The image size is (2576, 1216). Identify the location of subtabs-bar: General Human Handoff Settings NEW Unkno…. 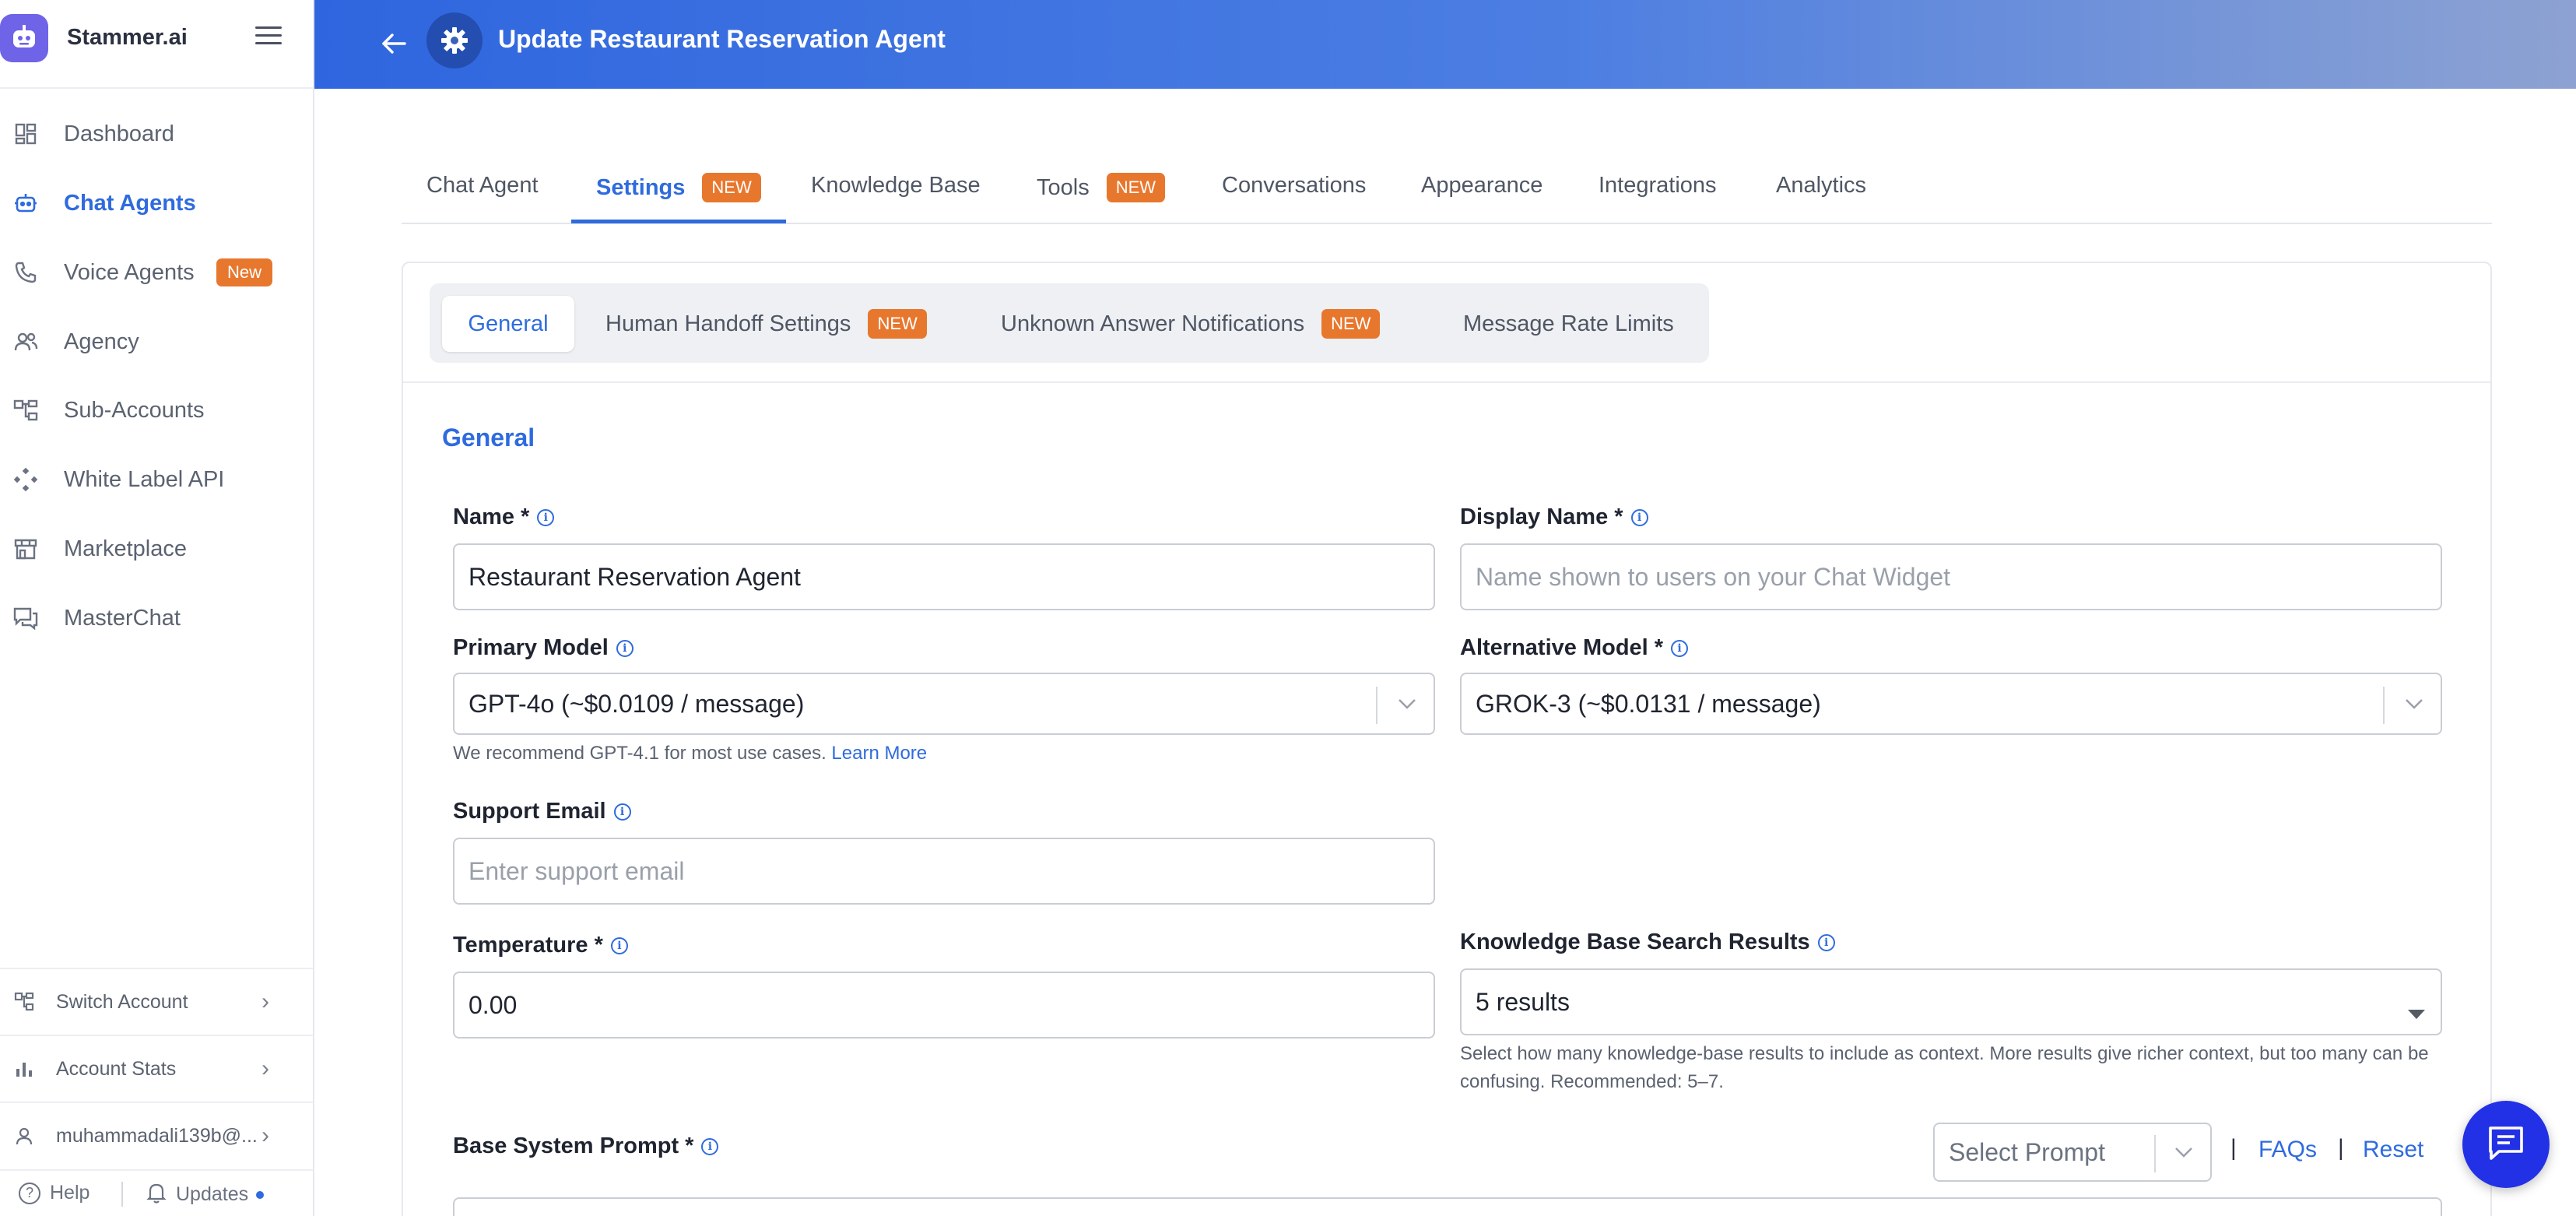
(1447, 323).